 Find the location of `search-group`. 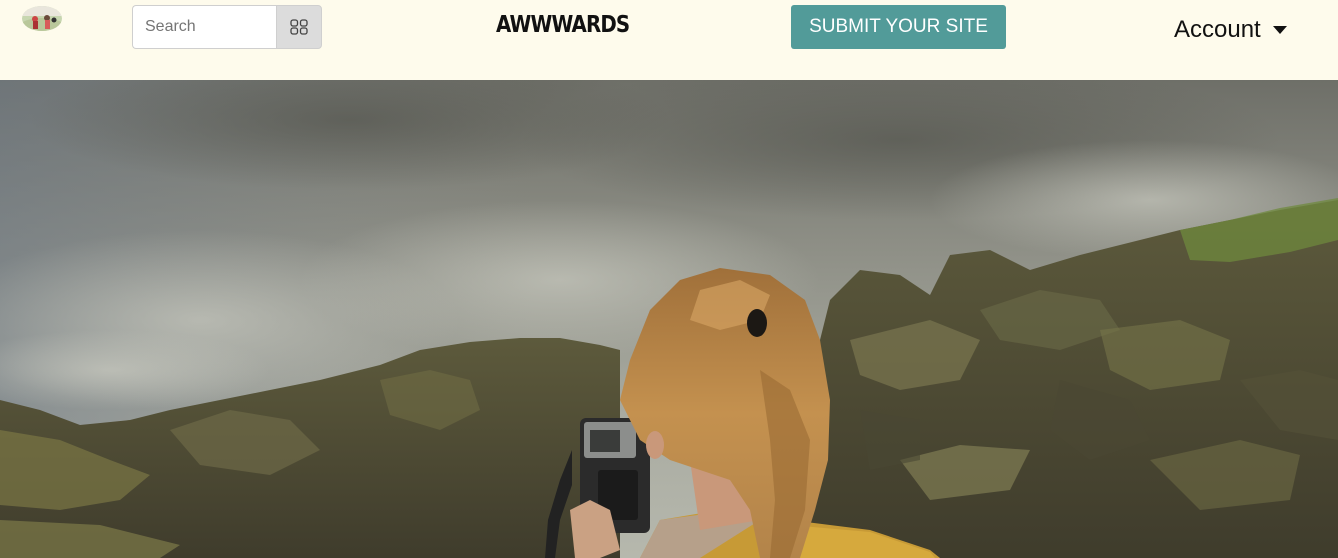

search-group is located at coordinates (227, 27).